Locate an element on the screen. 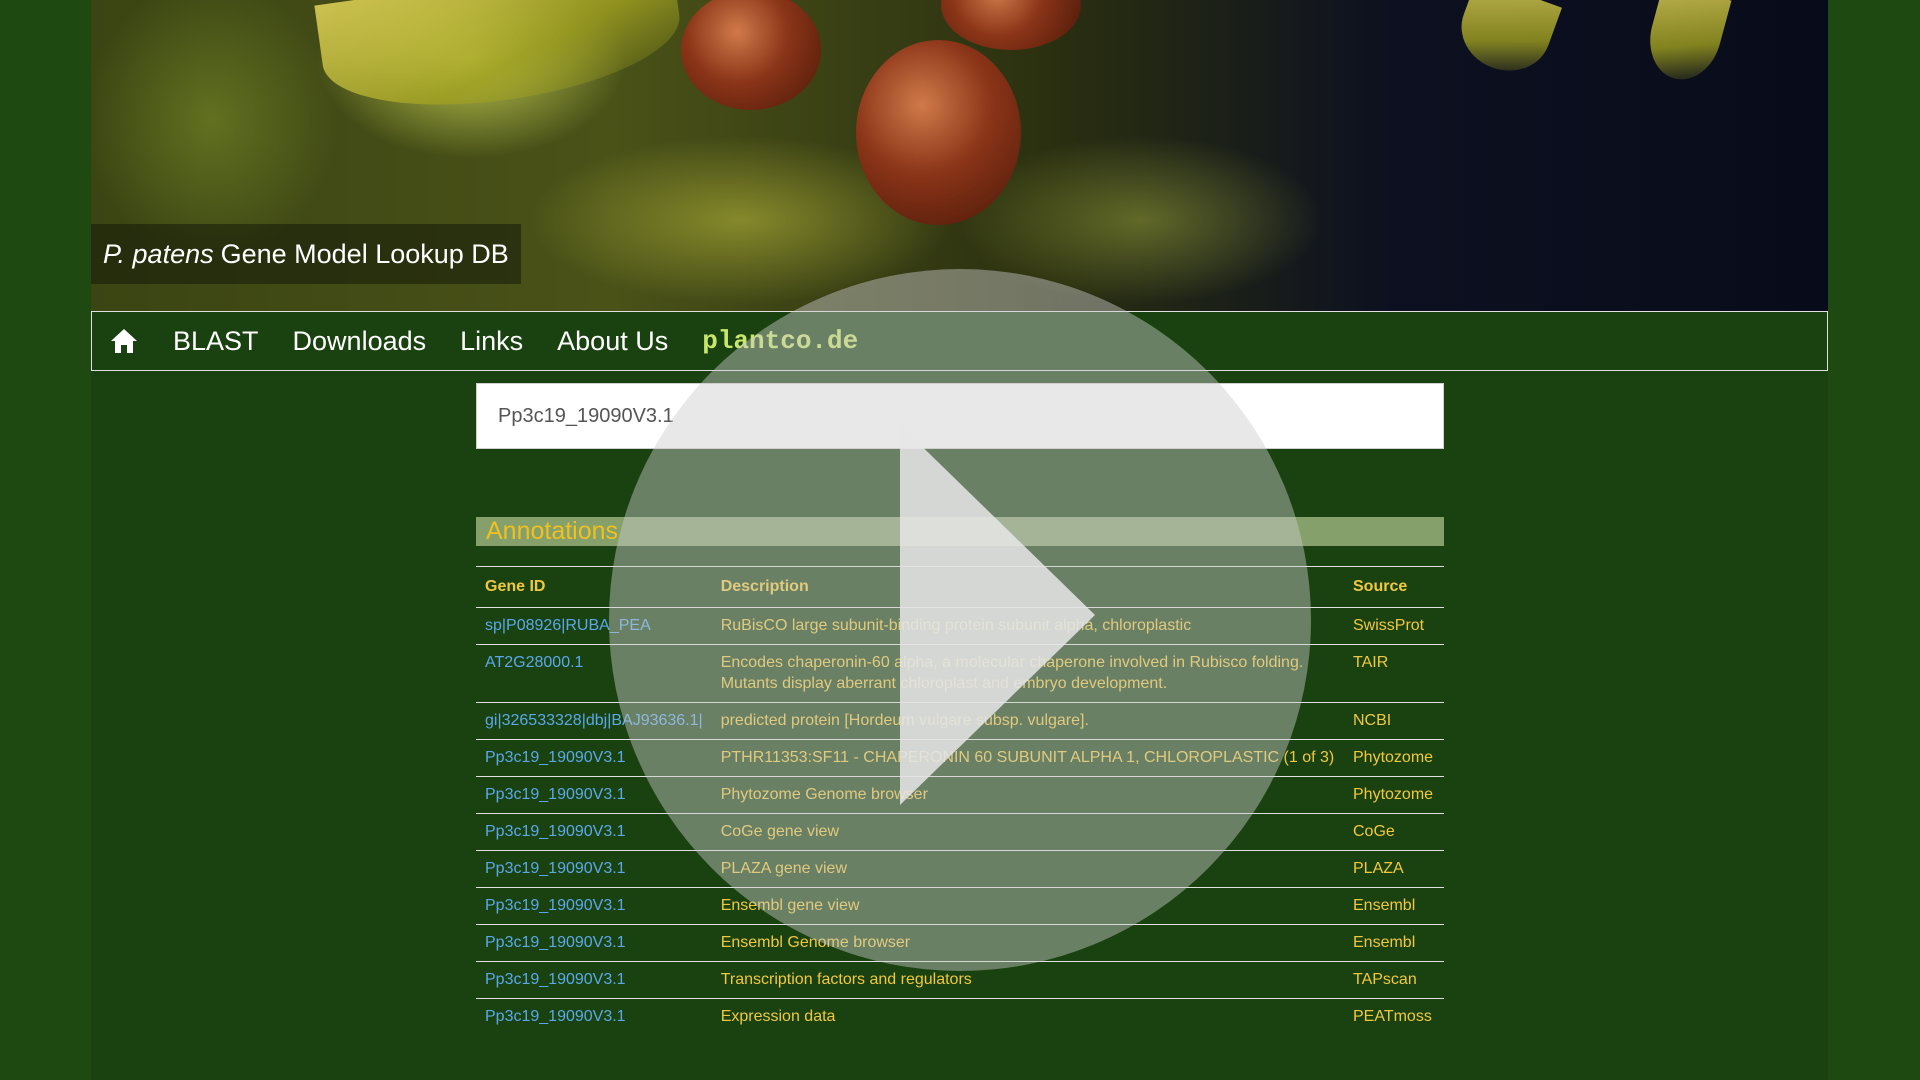 The width and height of the screenshot is (1920, 1080). source-link: CoGe is located at coordinates (1394, 832).